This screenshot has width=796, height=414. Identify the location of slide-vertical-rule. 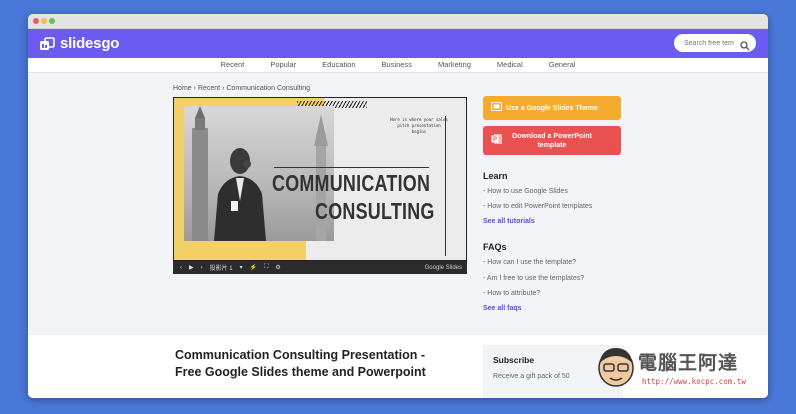
(445, 186).